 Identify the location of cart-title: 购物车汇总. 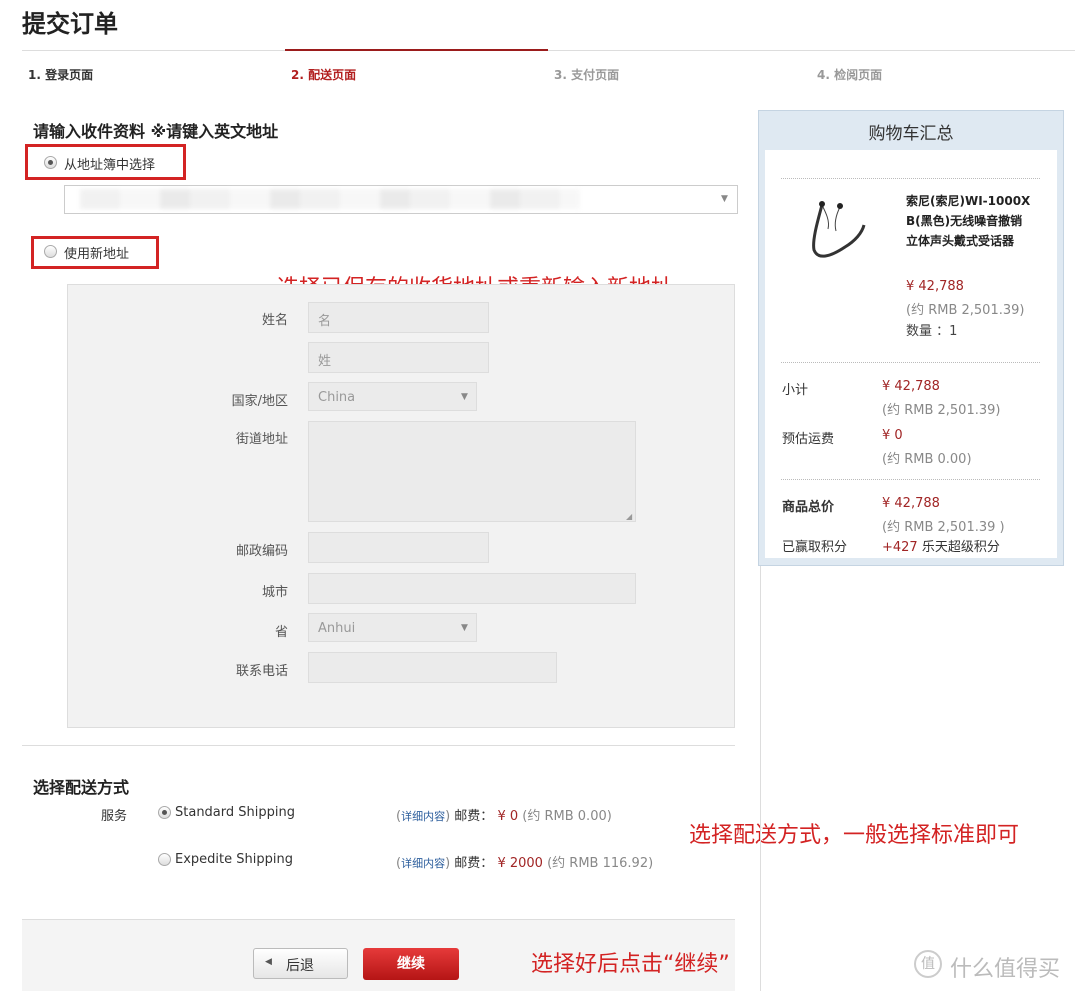
(911, 134).